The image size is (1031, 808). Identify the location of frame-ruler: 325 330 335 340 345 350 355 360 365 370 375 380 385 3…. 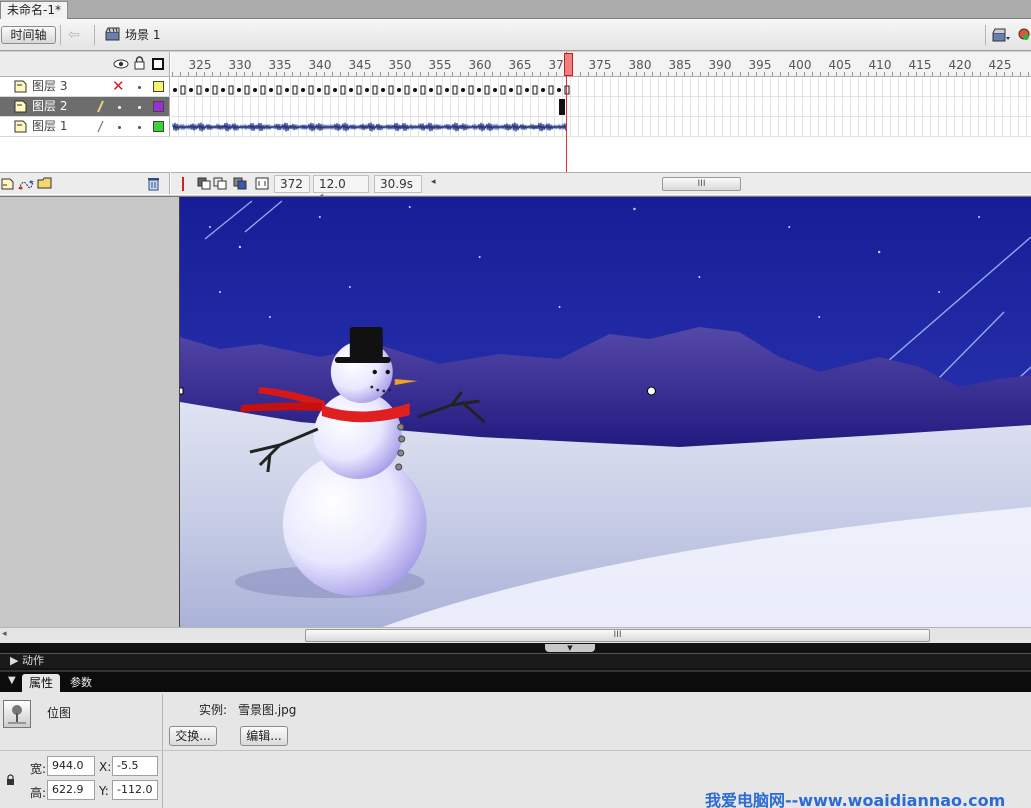
(601, 64).